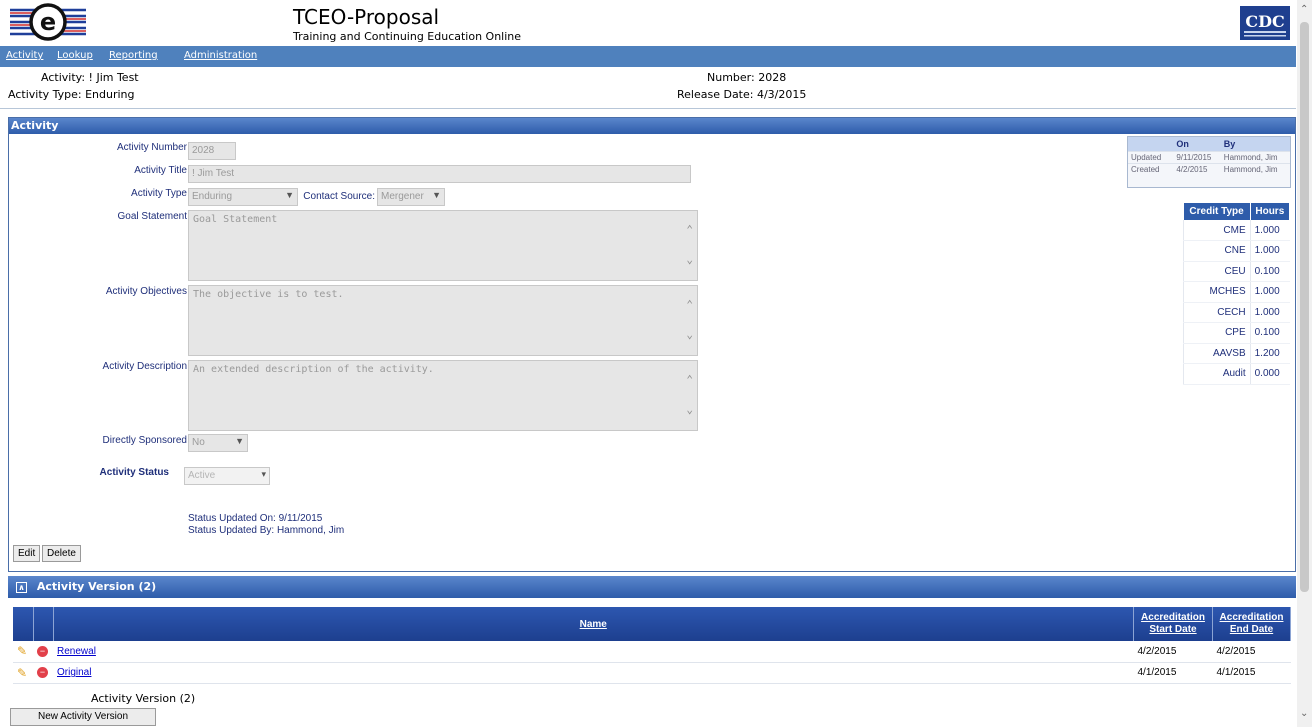 The width and height of the screenshot is (1312, 727). I want to click on activity-type-label: Activity Type, so click(159, 193).